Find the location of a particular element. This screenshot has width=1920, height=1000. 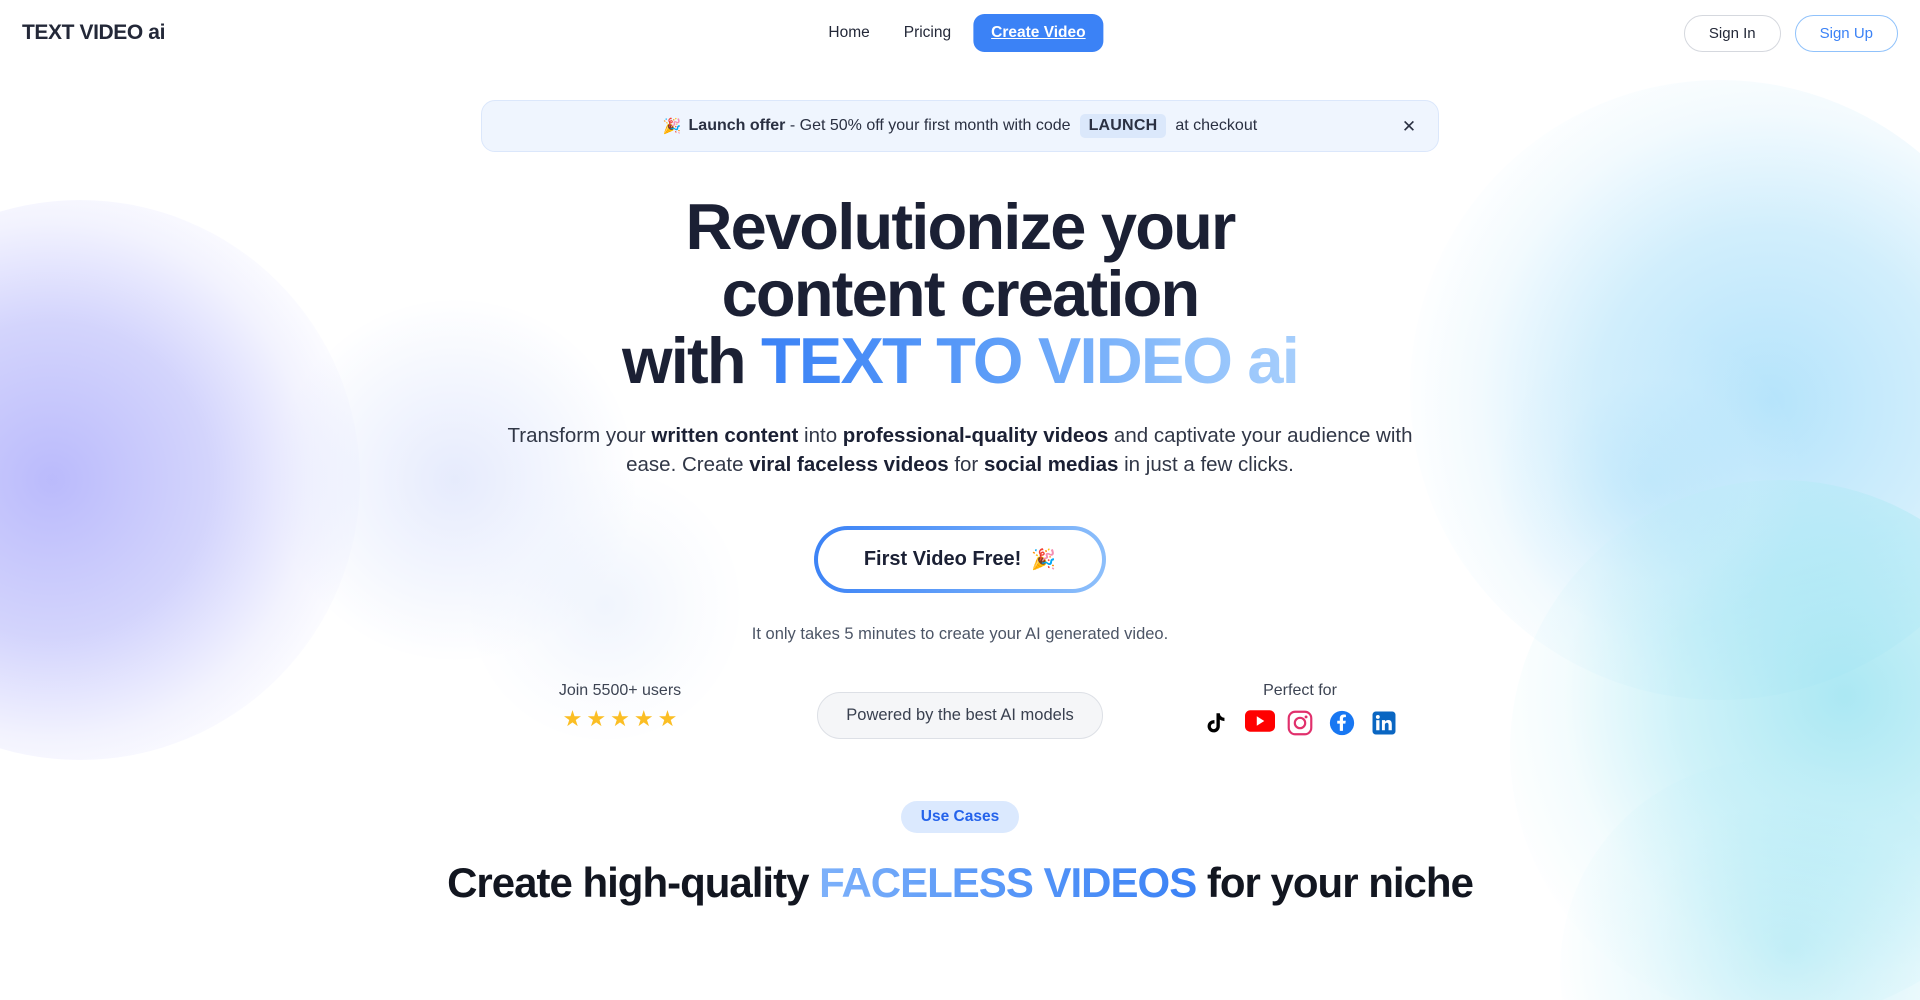

auth-actions: Sign In Sign Up is located at coordinates (1790, 33).